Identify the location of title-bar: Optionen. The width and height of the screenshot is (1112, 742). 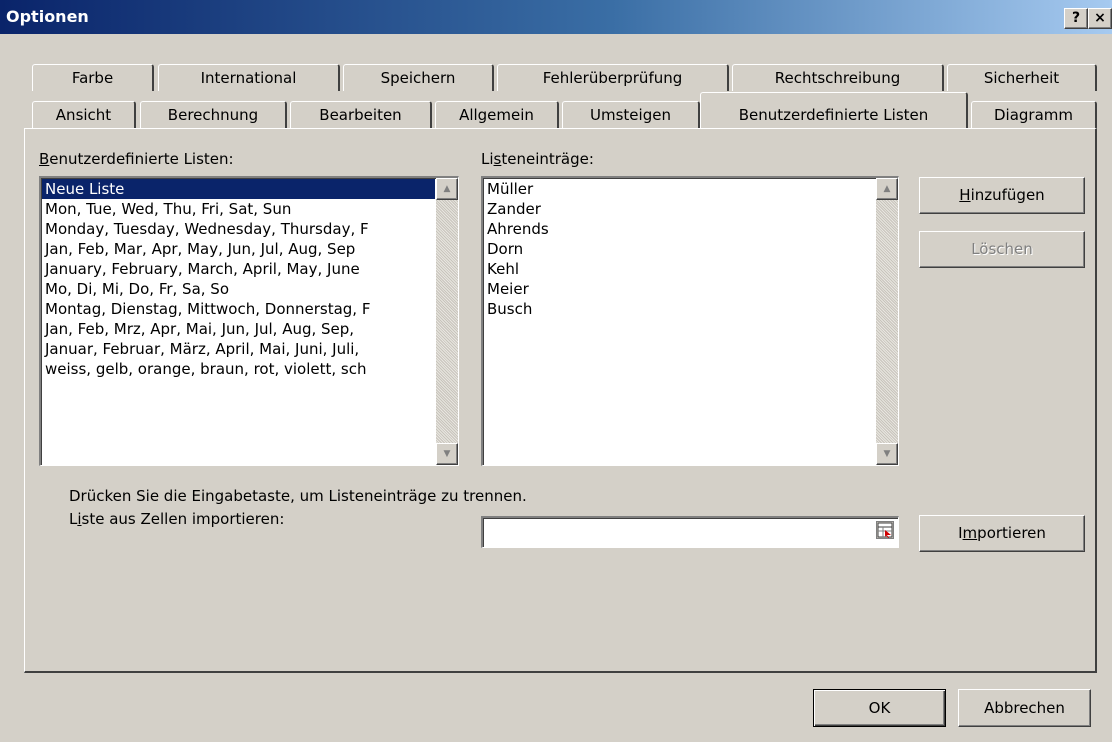
(556, 17).